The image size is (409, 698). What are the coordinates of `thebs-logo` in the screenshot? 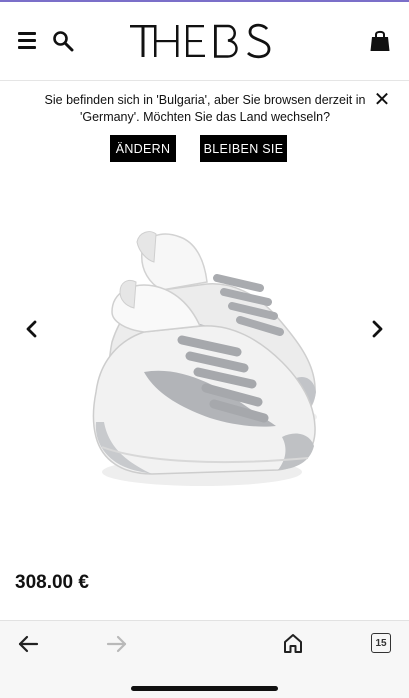 It's located at (203, 41).